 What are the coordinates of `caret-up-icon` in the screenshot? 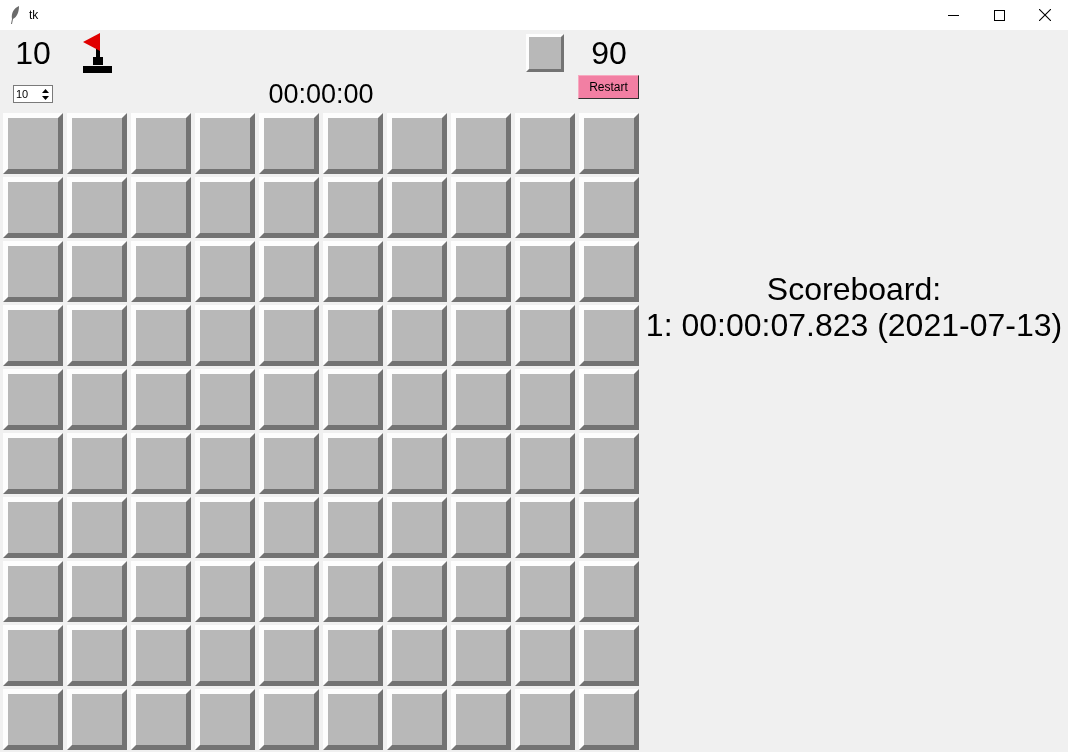 It's located at (45, 90).